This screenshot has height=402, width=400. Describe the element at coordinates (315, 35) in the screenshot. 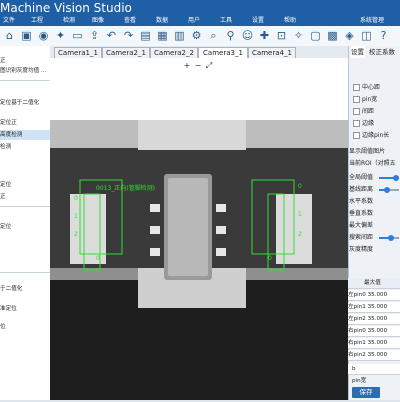

I see `monitor-icon: ▢` at that location.